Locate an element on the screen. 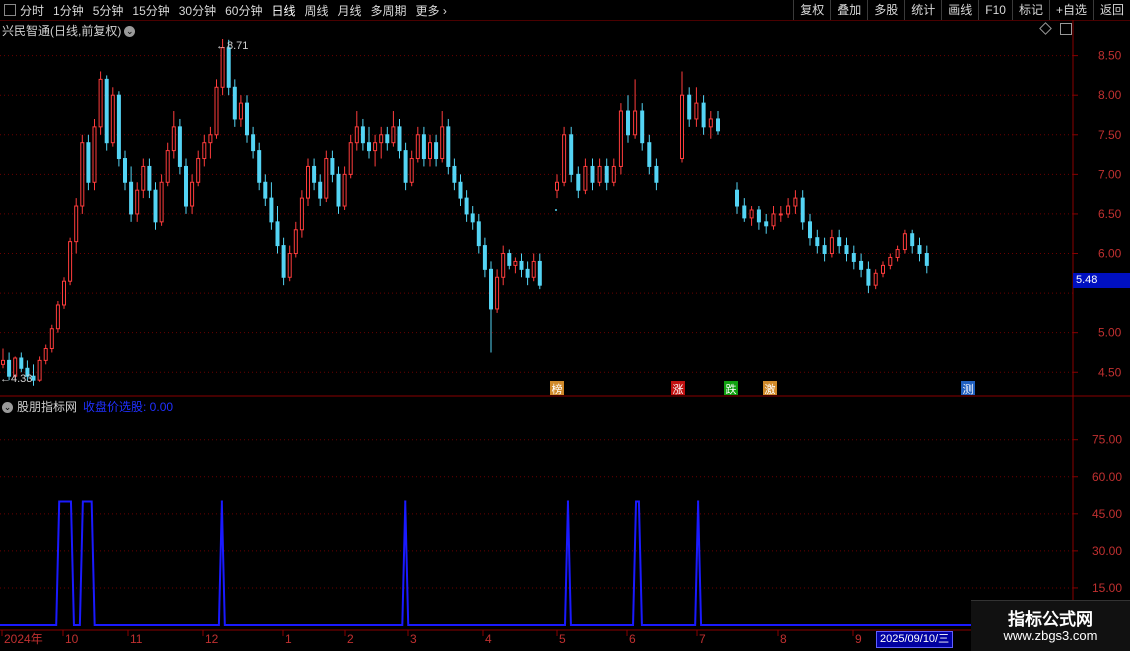  current-price-label: 5.48 is located at coordinates (1101, 280).